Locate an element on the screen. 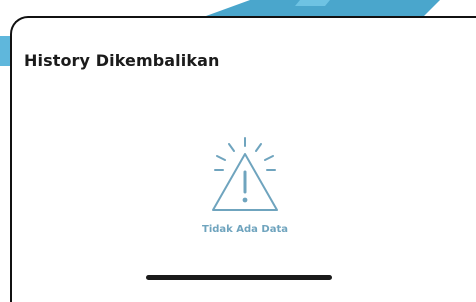 The image size is (476, 302). page-title: History Dikembalikan is located at coordinates (122, 60).